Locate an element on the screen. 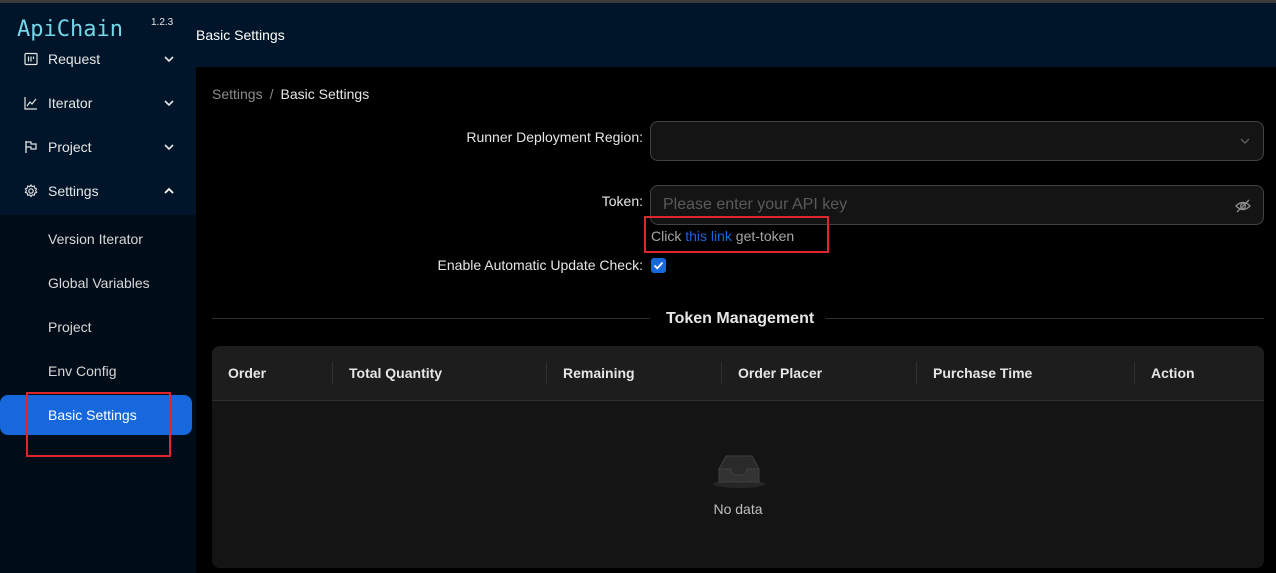  region-select is located at coordinates (957, 141).